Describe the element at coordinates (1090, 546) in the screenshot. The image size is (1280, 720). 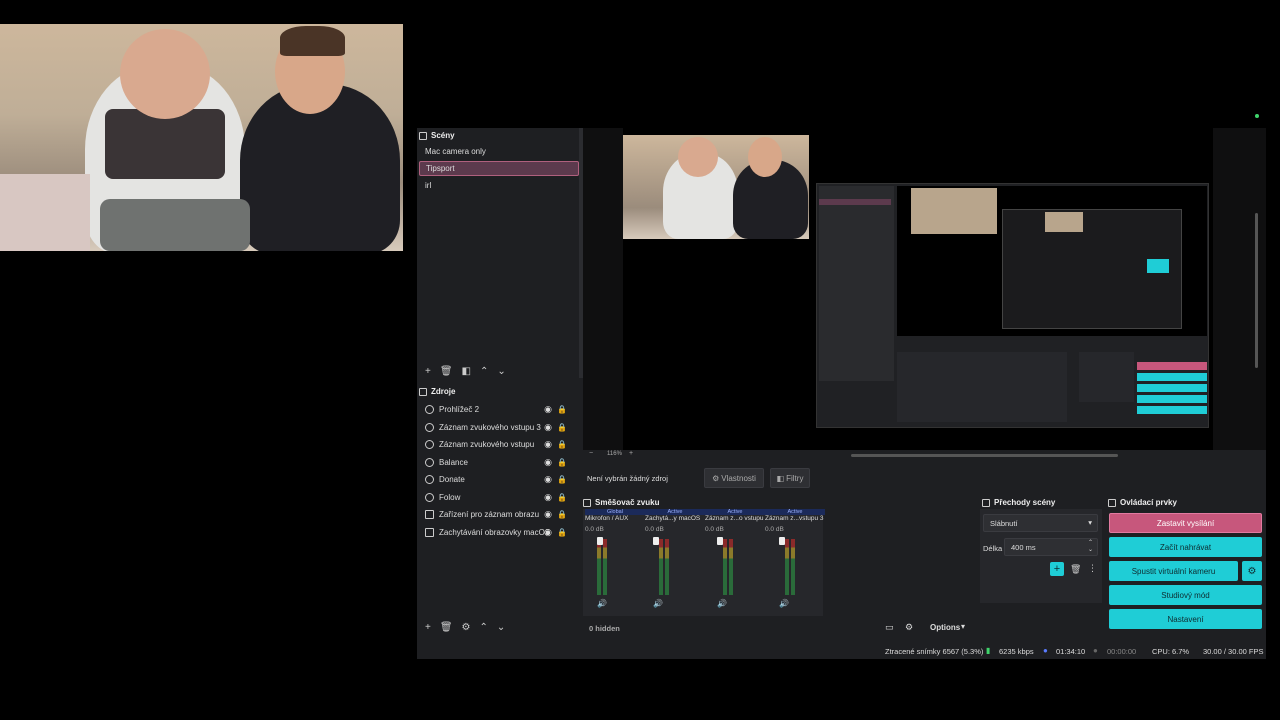
I see `stepper-icon: ⌃ ⌄` at that location.